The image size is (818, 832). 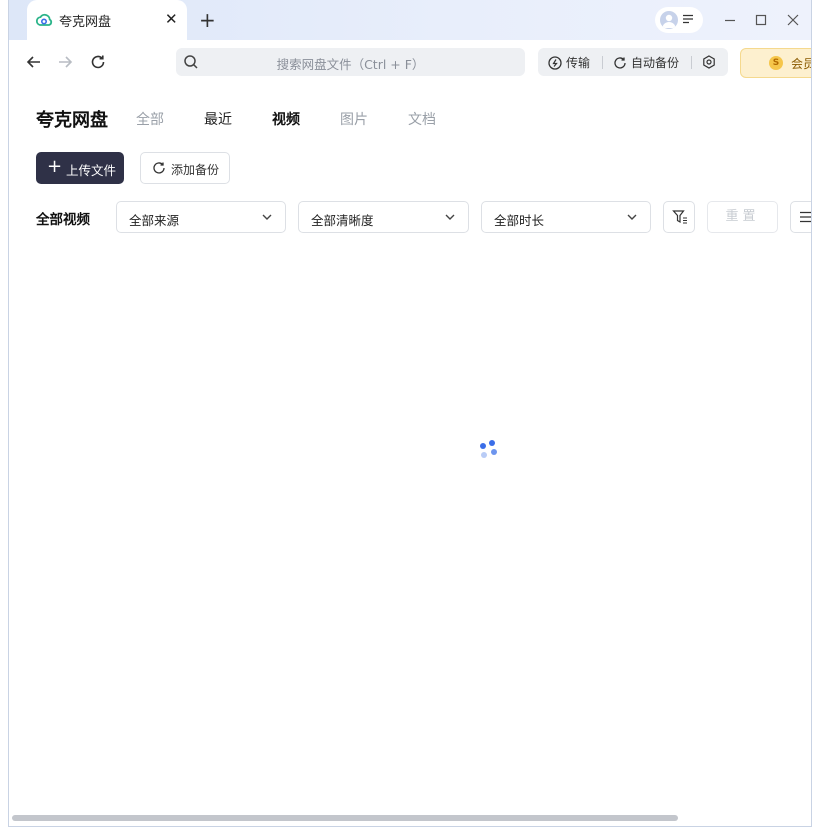 What do you see at coordinates (150, 119) in the screenshot?
I see `tab-all: 全部` at bounding box center [150, 119].